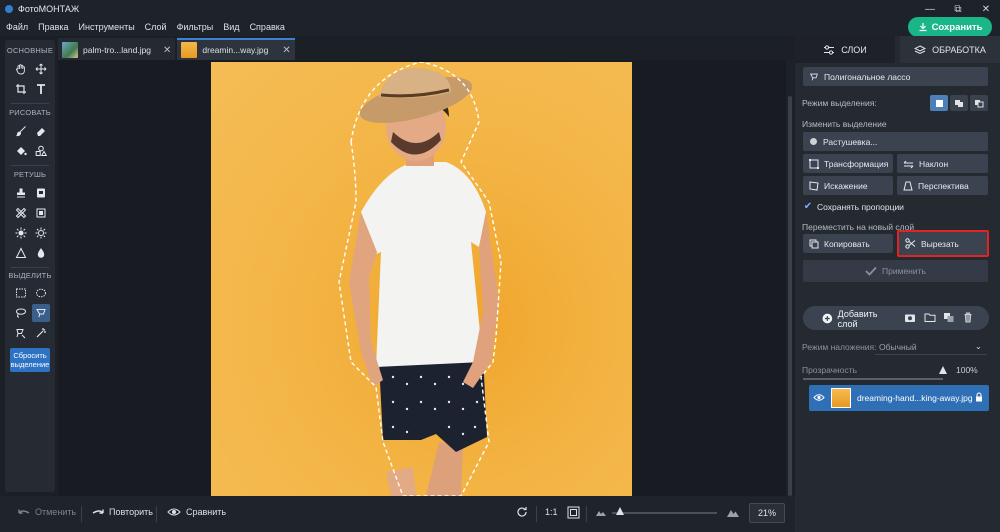 Image resolution: width=1000 pixels, height=532 pixels. What do you see at coordinates (41, 151) in the screenshot?
I see `shapes-tool-icon` at bounding box center [41, 151].